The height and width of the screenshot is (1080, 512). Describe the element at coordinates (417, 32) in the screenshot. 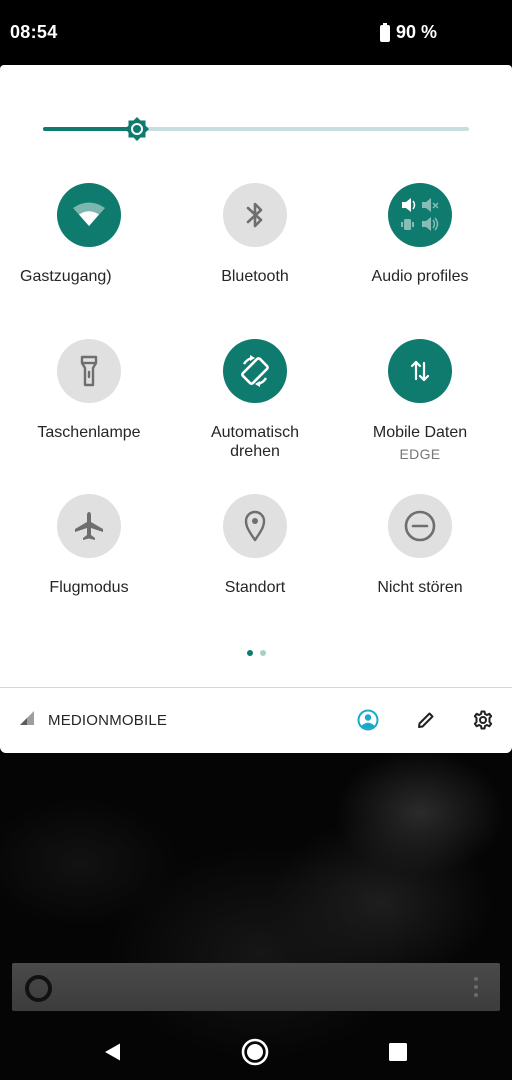

I see `battery-percent: 90 %` at that location.